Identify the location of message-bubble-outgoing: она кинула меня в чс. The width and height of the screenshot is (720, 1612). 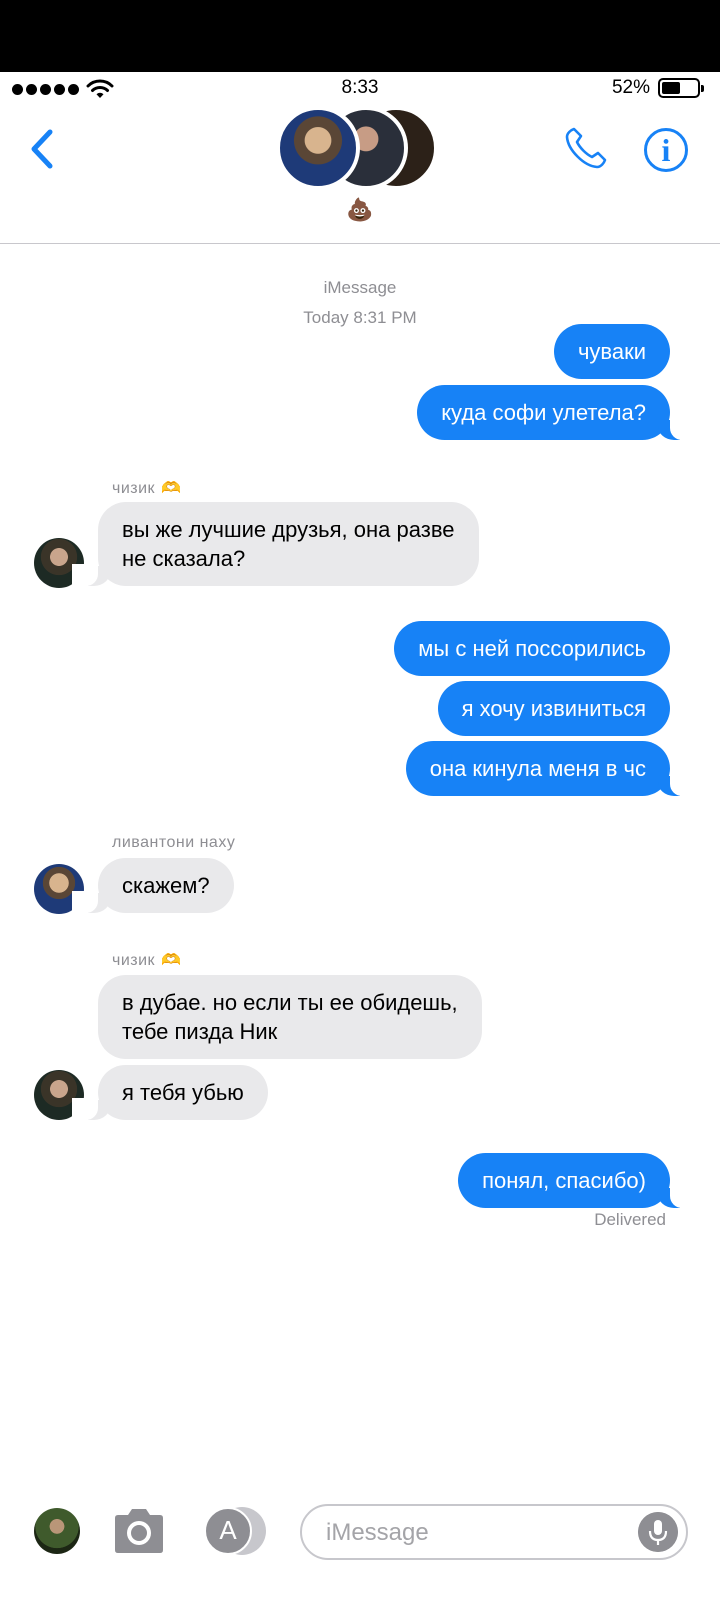
(551, 768).